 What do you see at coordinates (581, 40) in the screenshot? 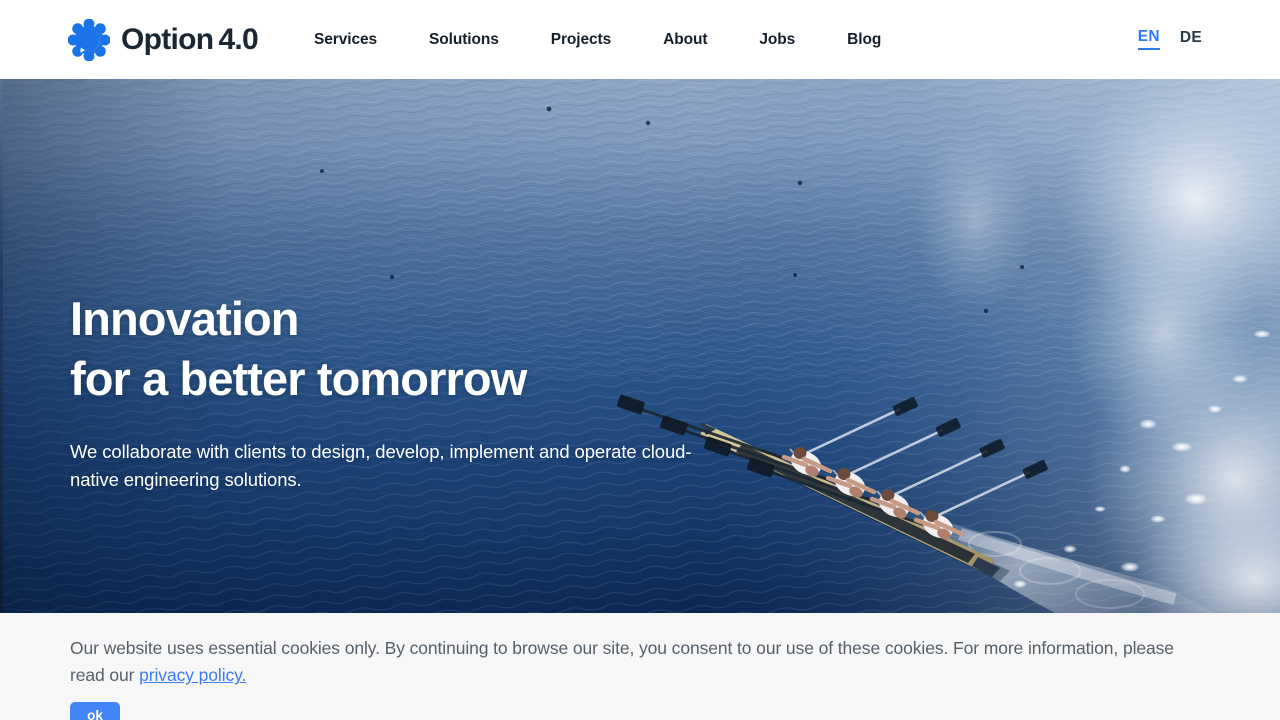
I see `nav-item-projects: Projects` at bounding box center [581, 40].